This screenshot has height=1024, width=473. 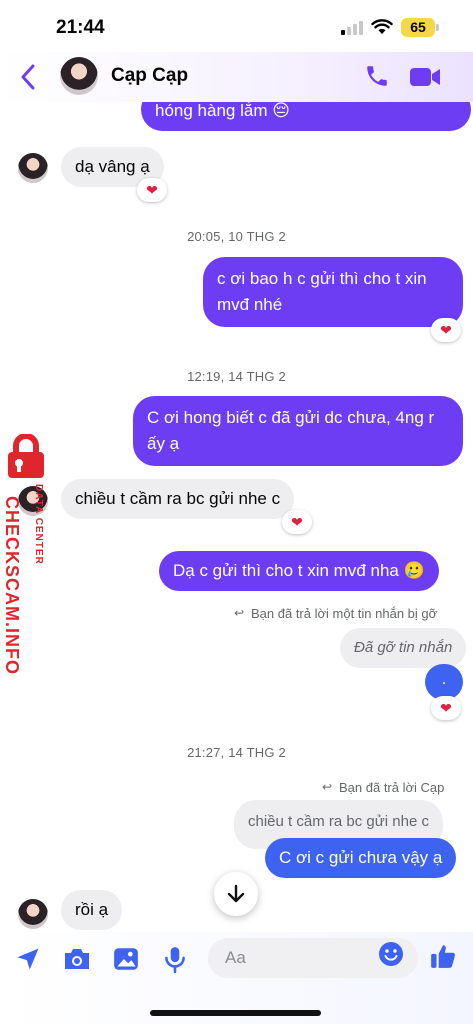 What do you see at coordinates (299, 571) in the screenshot?
I see `message-outgoing: Dạ c gửi thì cho t xin mvđ nha 🥲` at bounding box center [299, 571].